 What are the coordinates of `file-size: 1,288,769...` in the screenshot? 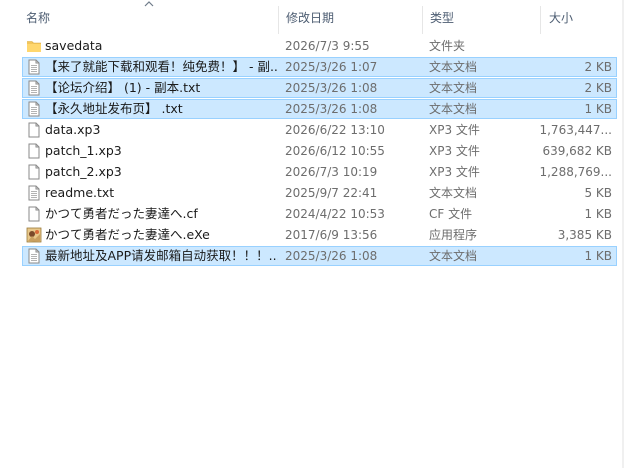 It's located at (575, 172).